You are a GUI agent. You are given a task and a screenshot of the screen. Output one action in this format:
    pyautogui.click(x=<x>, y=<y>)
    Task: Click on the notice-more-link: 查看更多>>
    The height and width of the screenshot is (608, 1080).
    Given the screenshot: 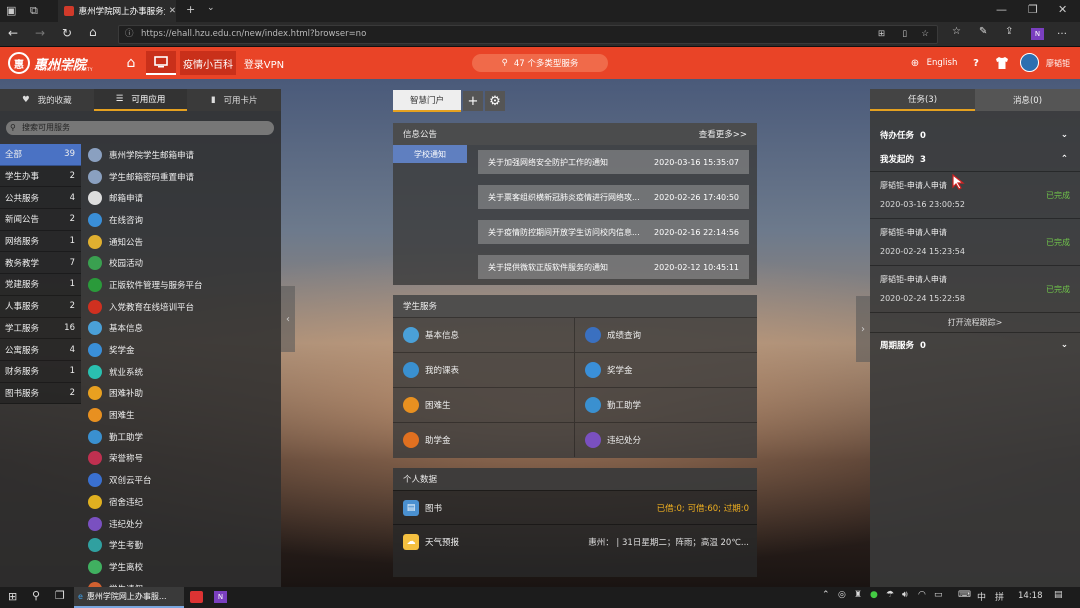 What is the action you would take?
    pyautogui.click(x=723, y=134)
    